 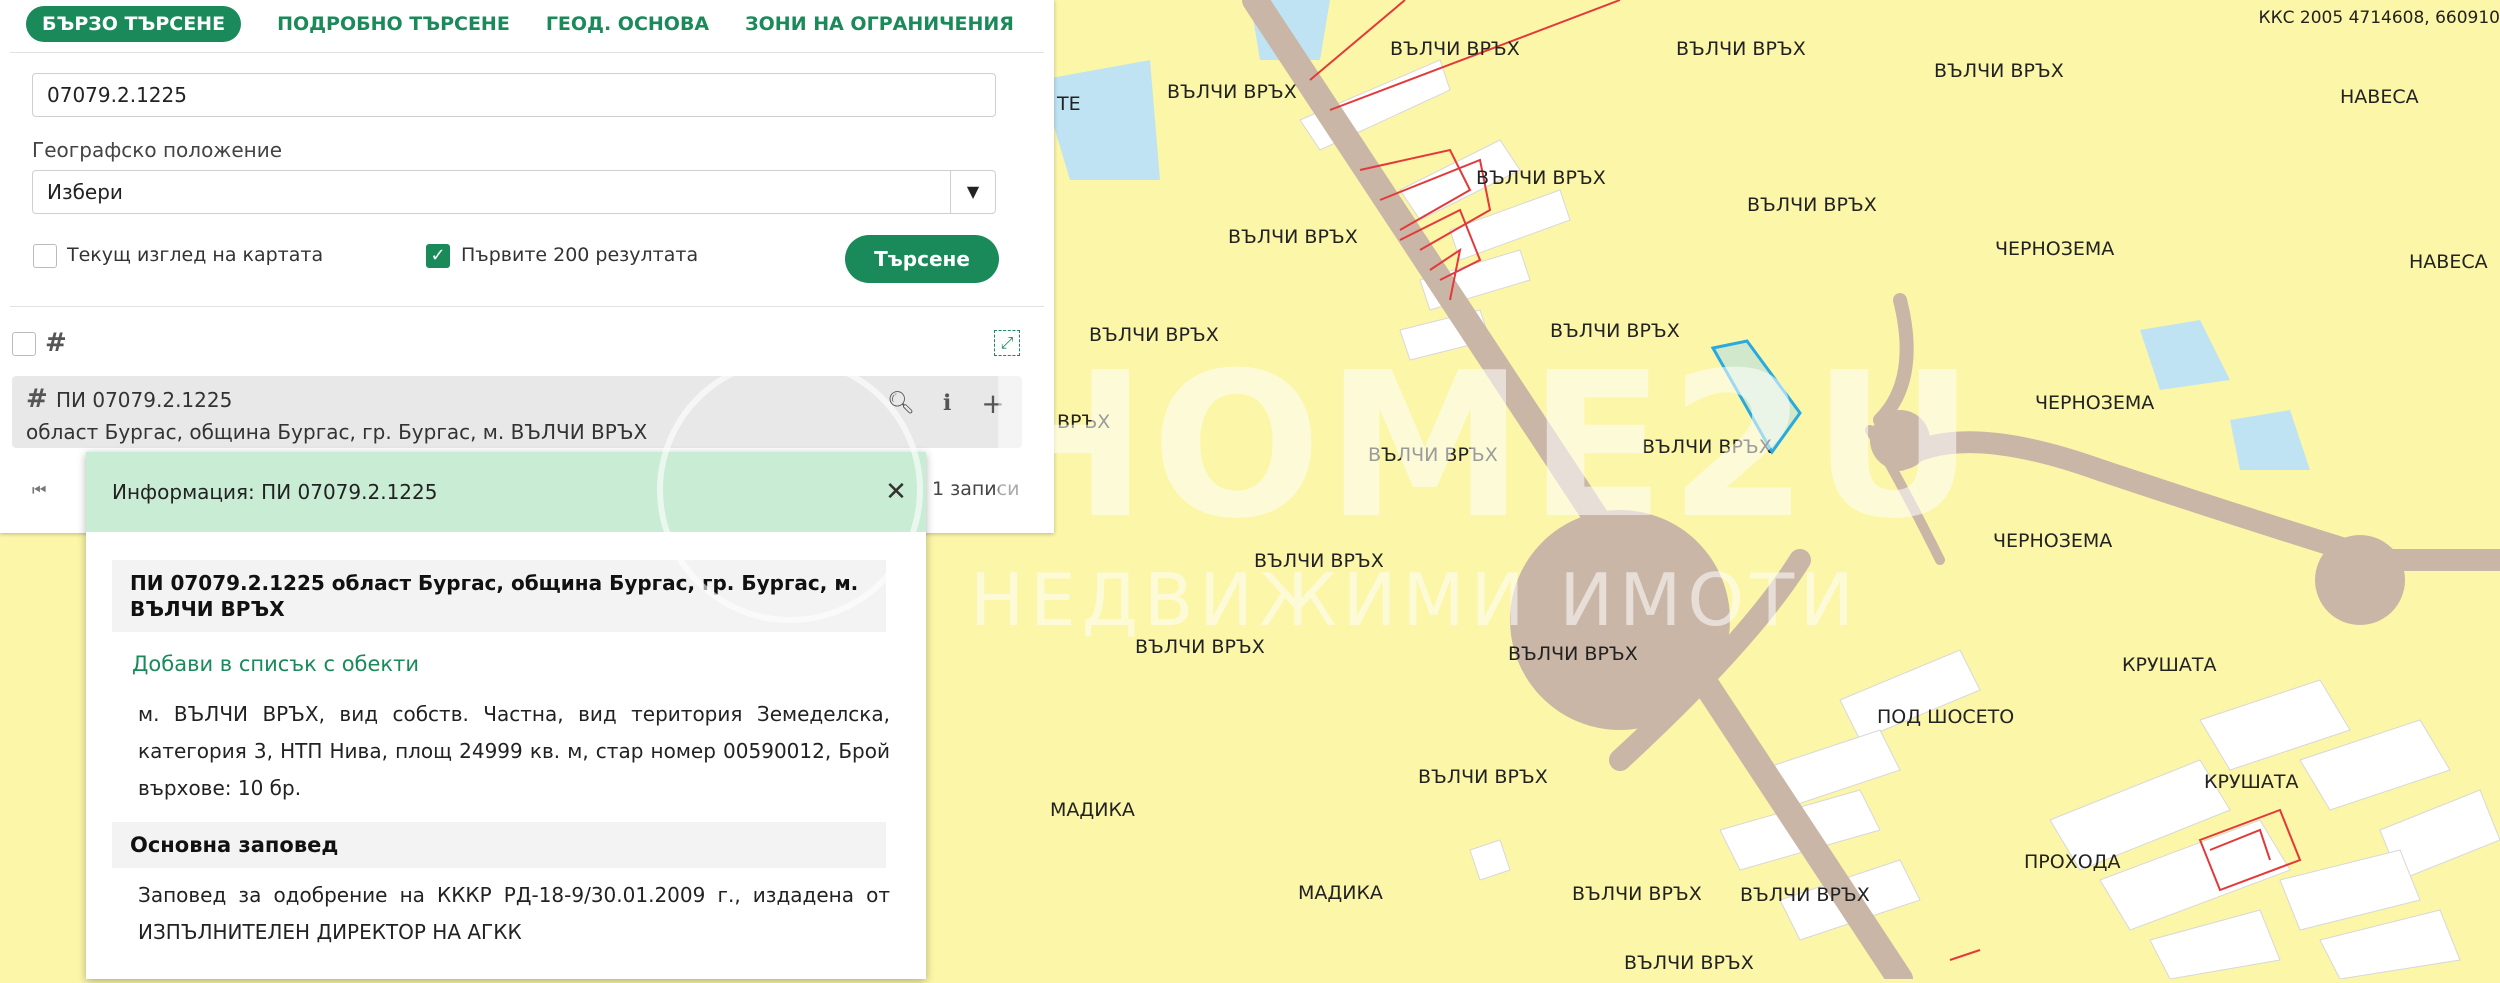 I want to click on first200-checkbox: ✓, so click(x=438, y=256).